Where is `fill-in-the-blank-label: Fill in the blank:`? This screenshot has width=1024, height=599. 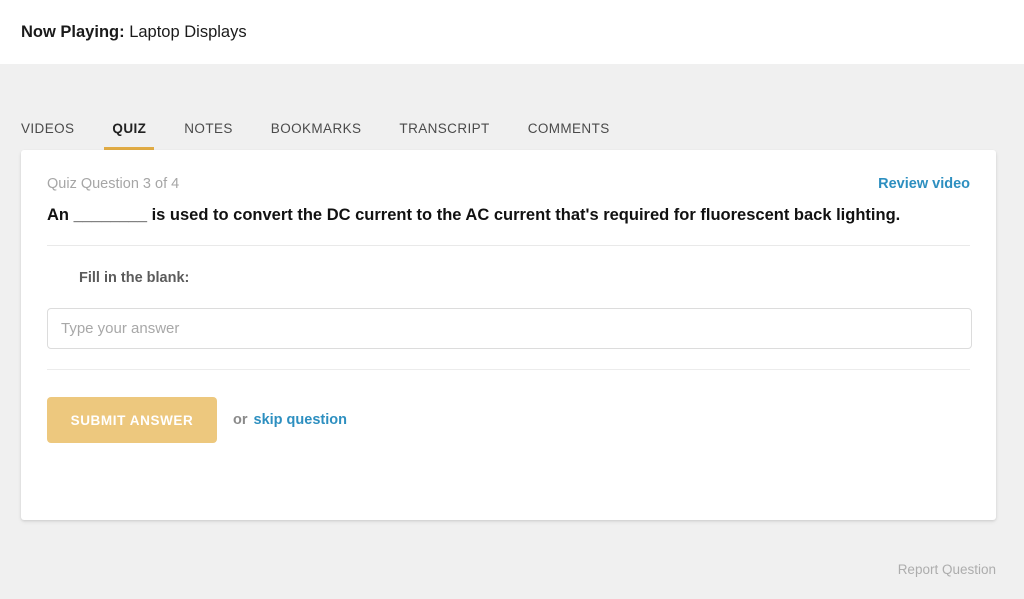 fill-in-the-blank-label: Fill in the blank: is located at coordinates (134, 278).